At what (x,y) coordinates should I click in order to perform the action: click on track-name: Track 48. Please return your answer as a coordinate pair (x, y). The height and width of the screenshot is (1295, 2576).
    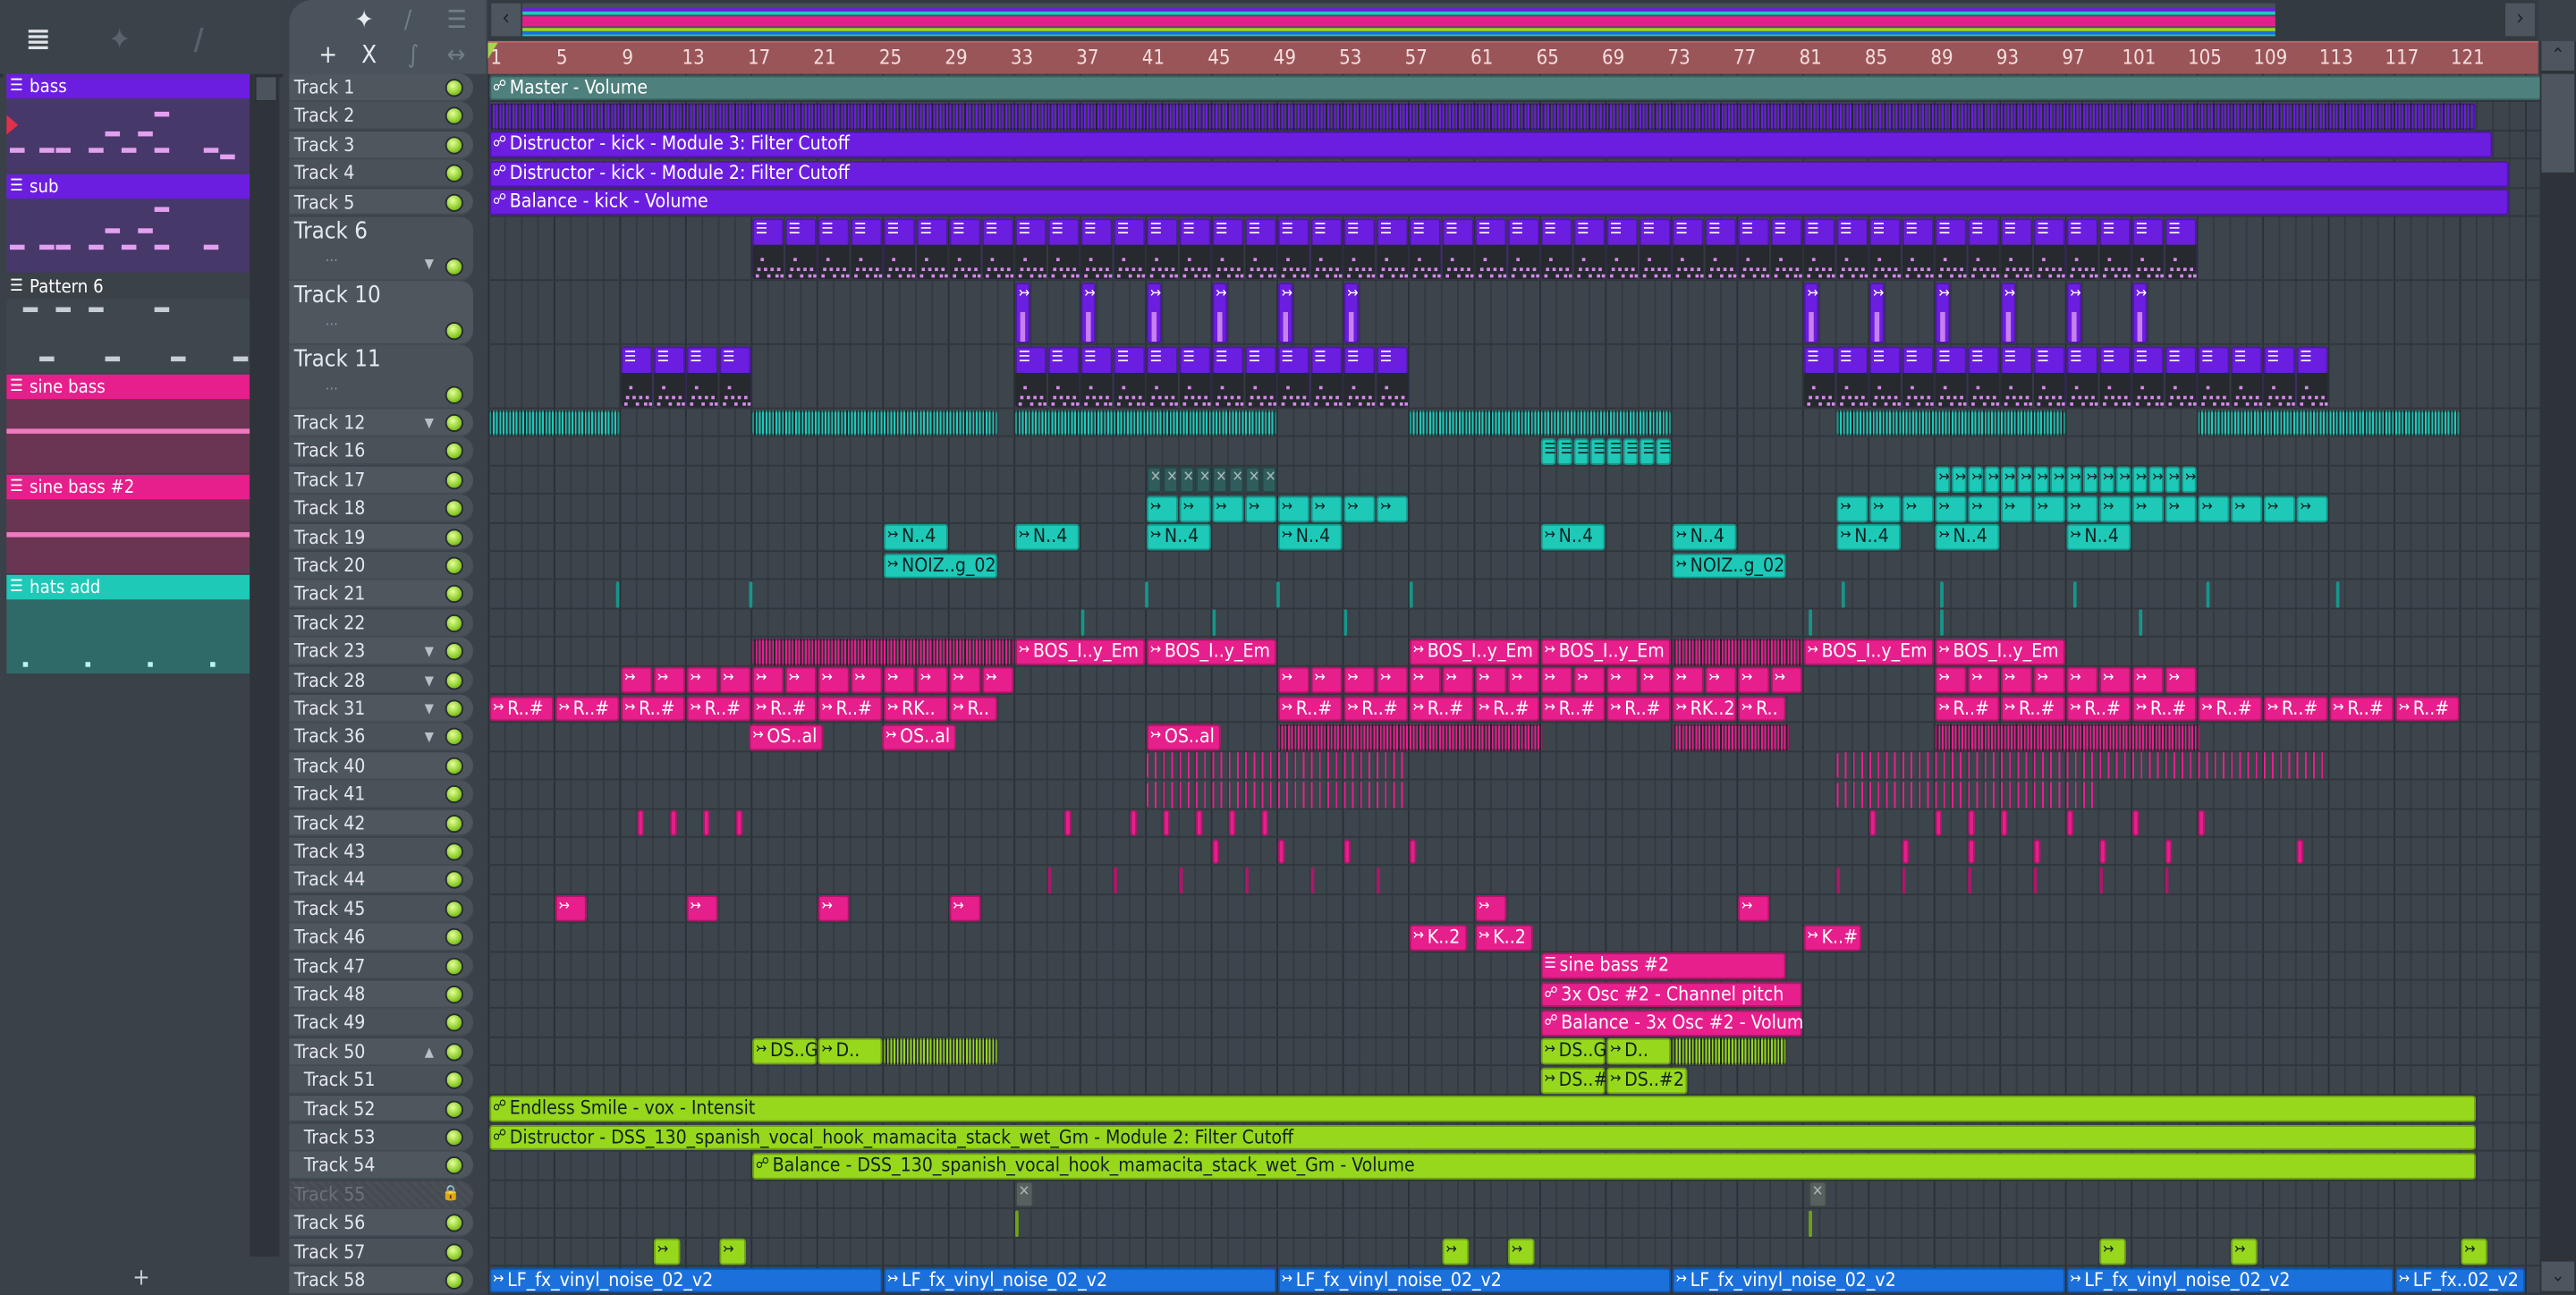
    Looking at the image, I should click on (330, 993).